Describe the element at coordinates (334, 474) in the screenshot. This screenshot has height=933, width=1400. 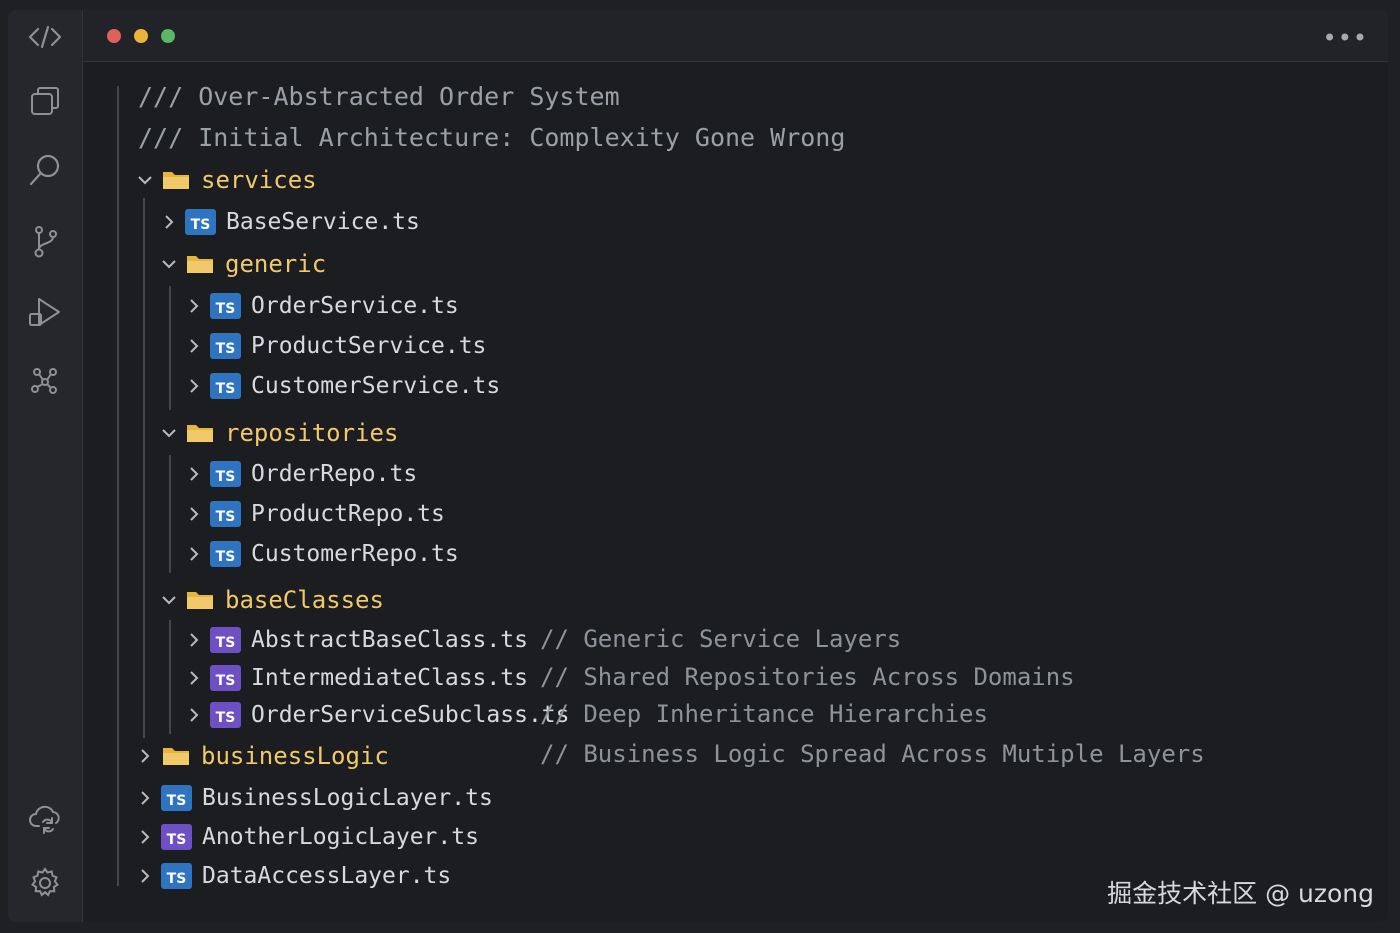
I see `tree-label: OrderRepo.ts` at that location.